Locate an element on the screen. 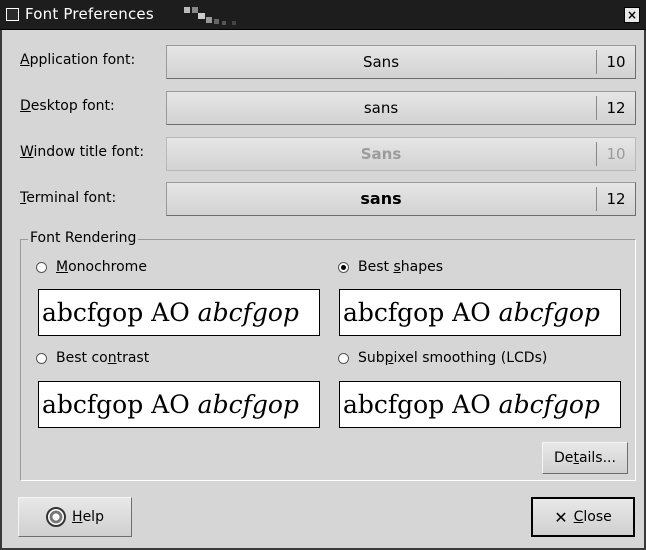 This screenshot has height=550, width=646. title-bar: Font Preferences × is located at coordinates (323, 15).